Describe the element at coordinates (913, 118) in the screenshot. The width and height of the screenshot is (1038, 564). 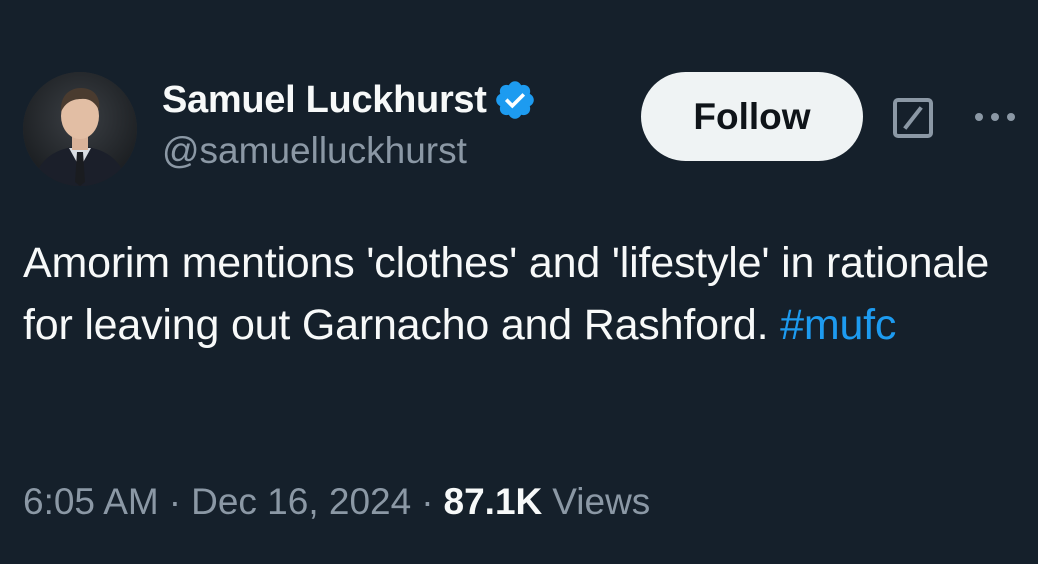
I see `grok-icon` at that location.